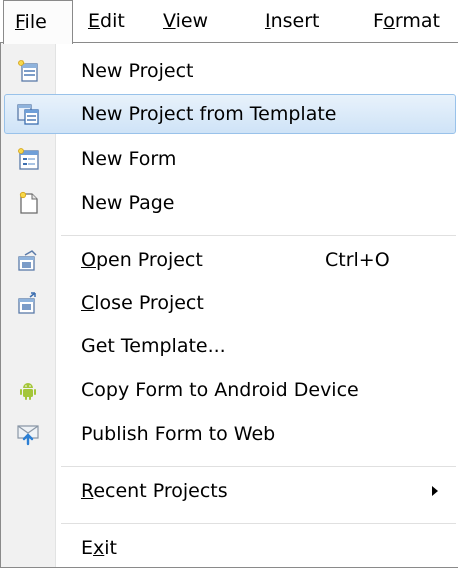  What do you see at coordinates (31, 22) in the screenshot?
I see `menu-file-label: File` at bounding box center [31, 22].